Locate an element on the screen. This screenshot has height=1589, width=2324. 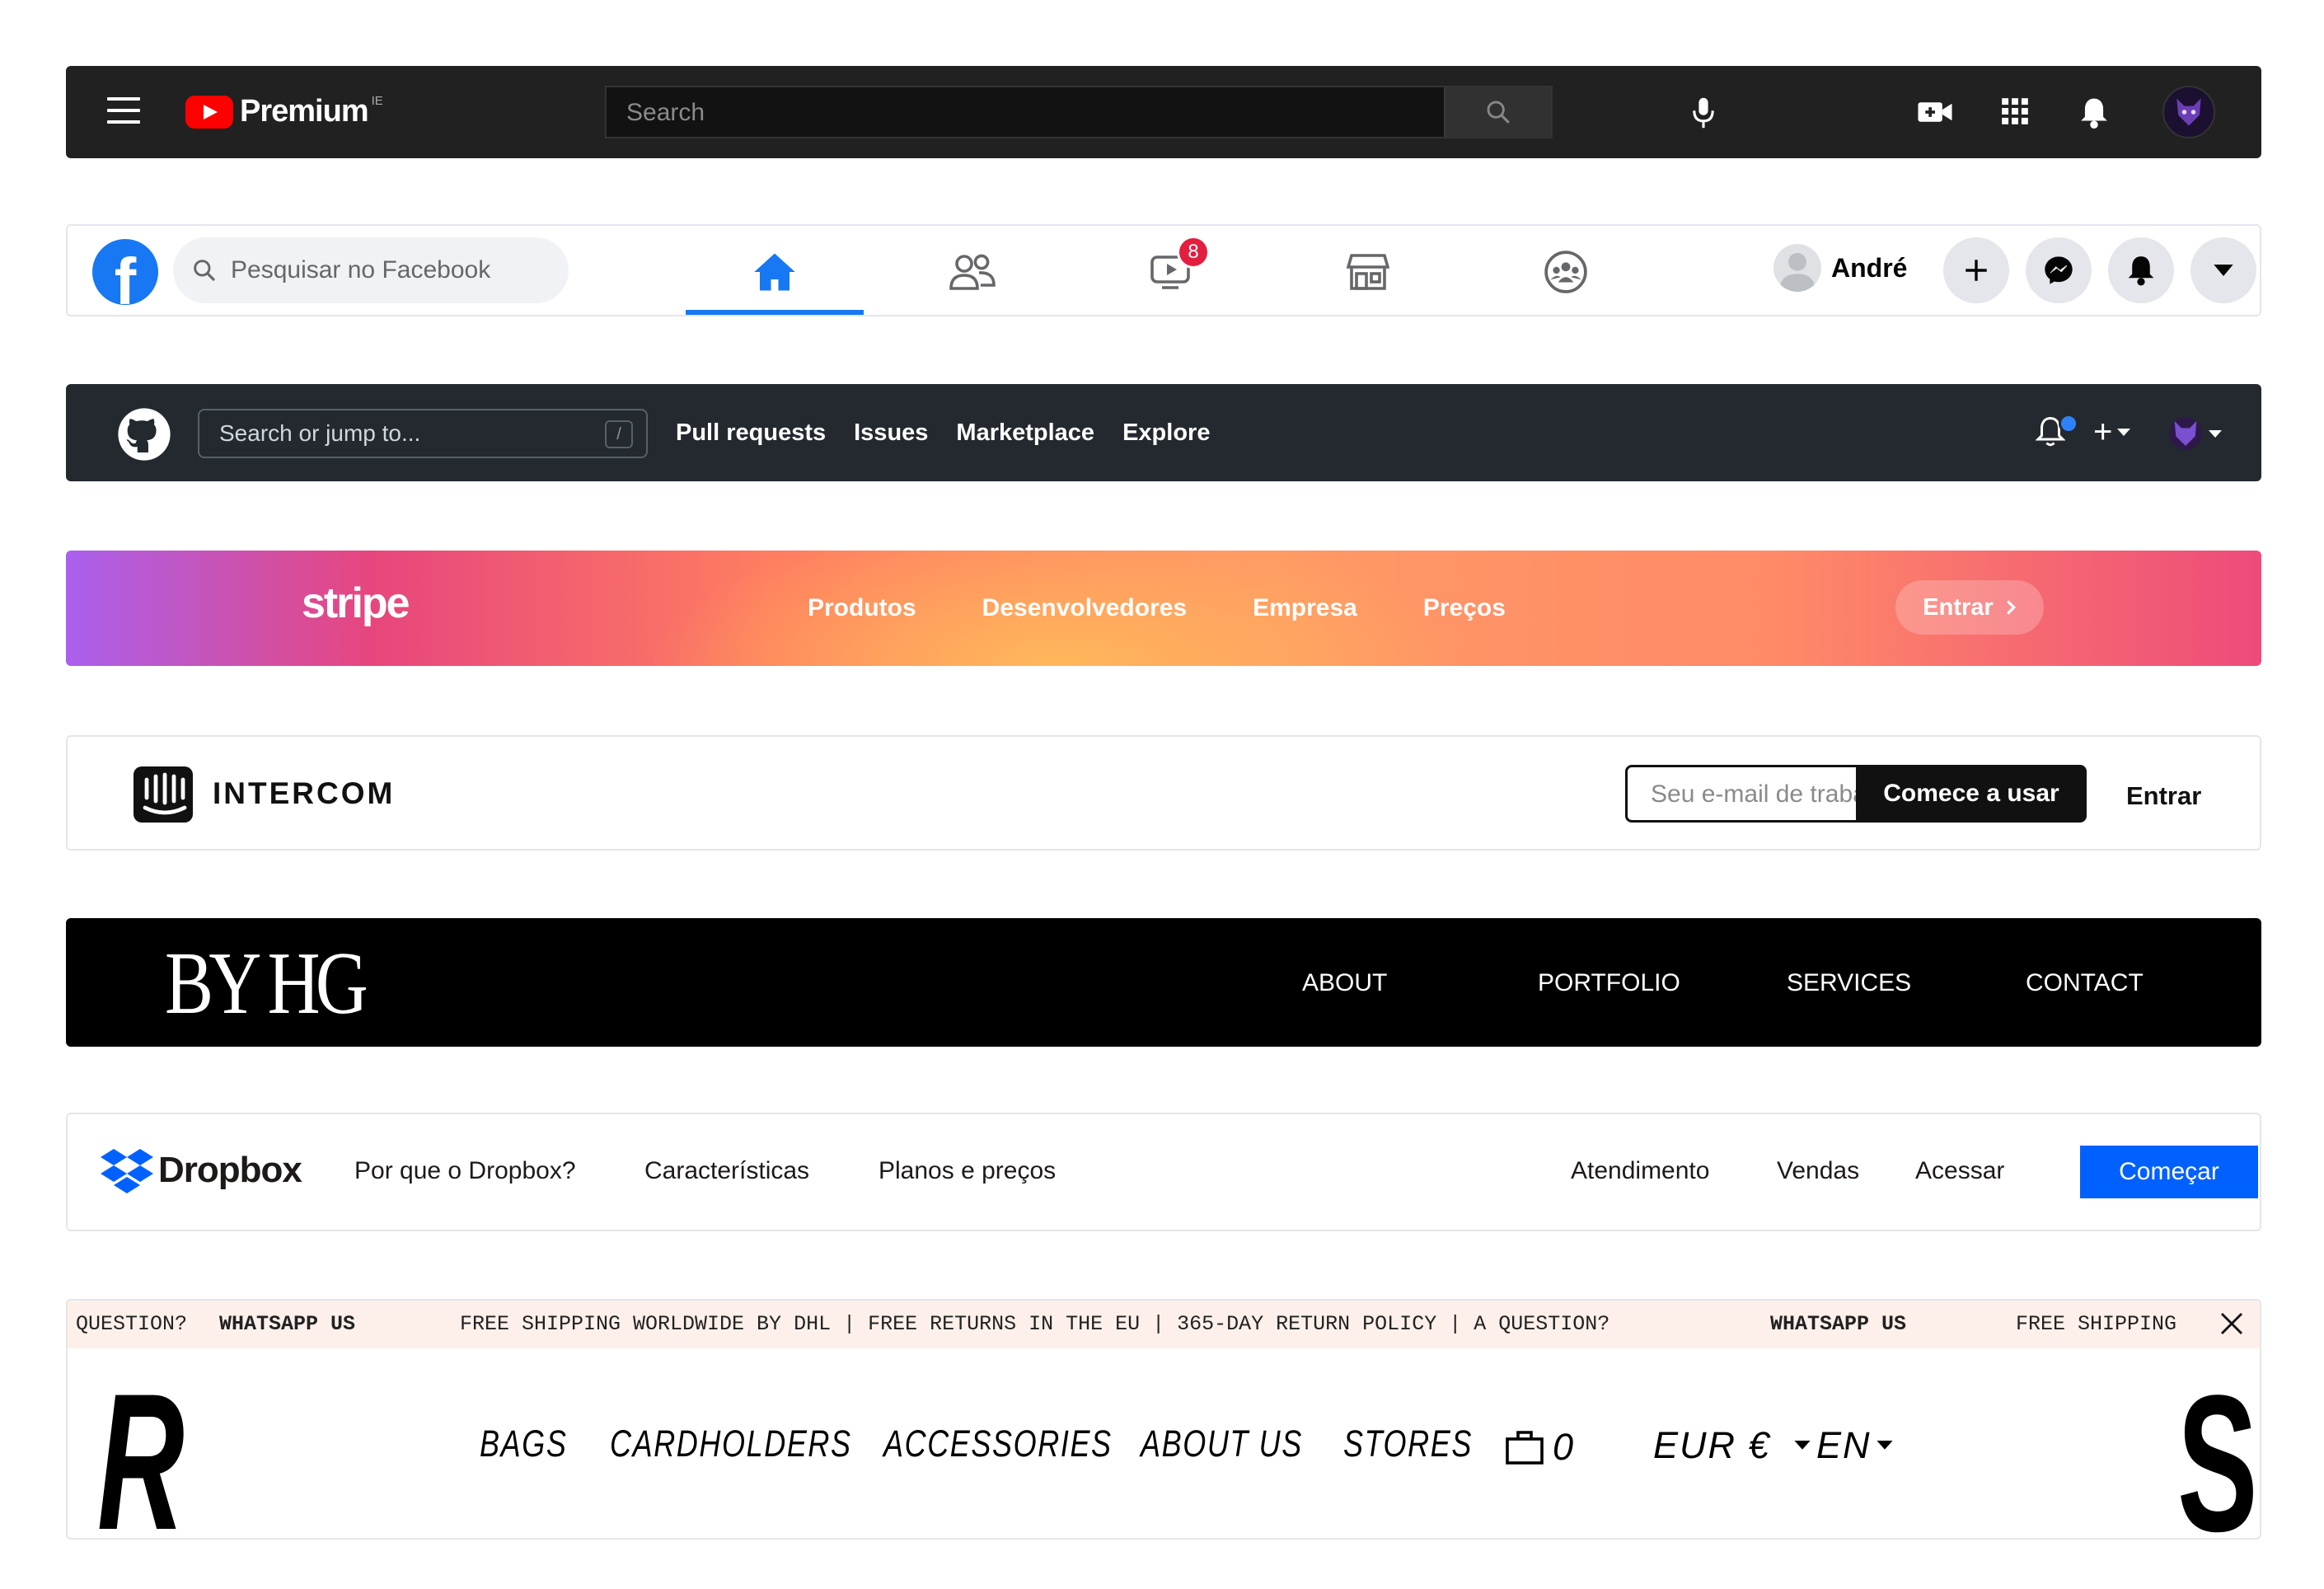
language-selector: EN is located at coordinates (1855, 1445).